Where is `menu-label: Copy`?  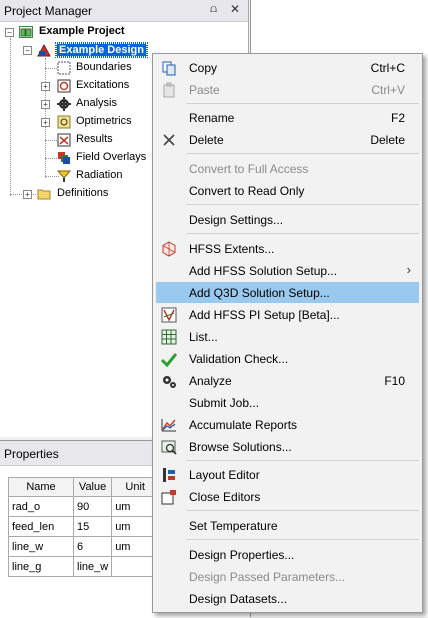
menu-label: Copy is located at coordinates (203, 68).